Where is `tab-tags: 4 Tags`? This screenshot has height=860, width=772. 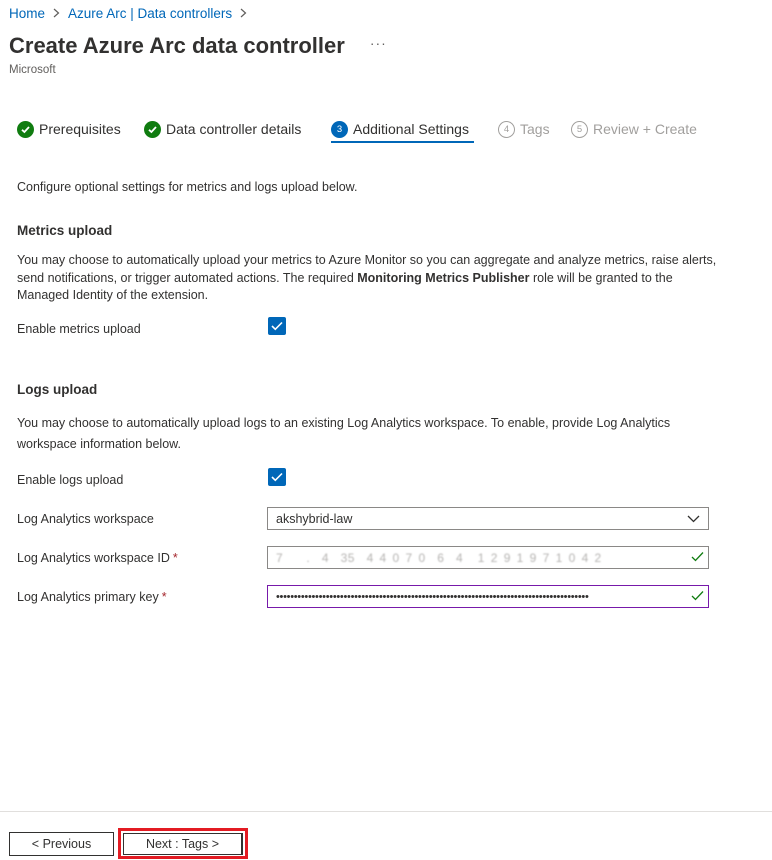 tab-tags: 4 Tags is located at coordinates (524, 129).